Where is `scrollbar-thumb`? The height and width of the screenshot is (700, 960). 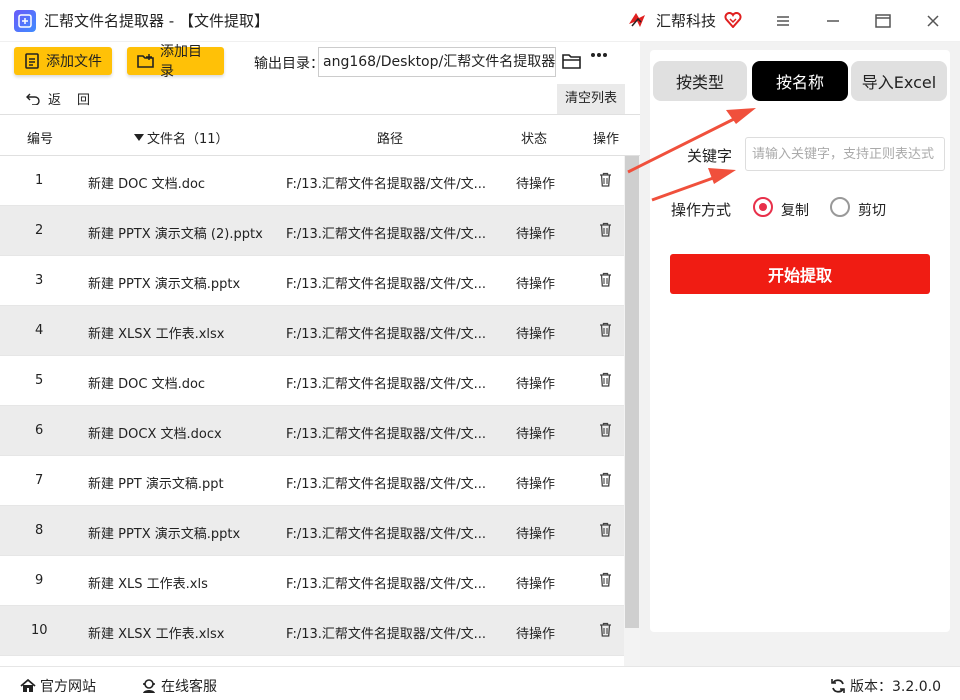 scrollbar-thumb is located at coordinates (632, 392).